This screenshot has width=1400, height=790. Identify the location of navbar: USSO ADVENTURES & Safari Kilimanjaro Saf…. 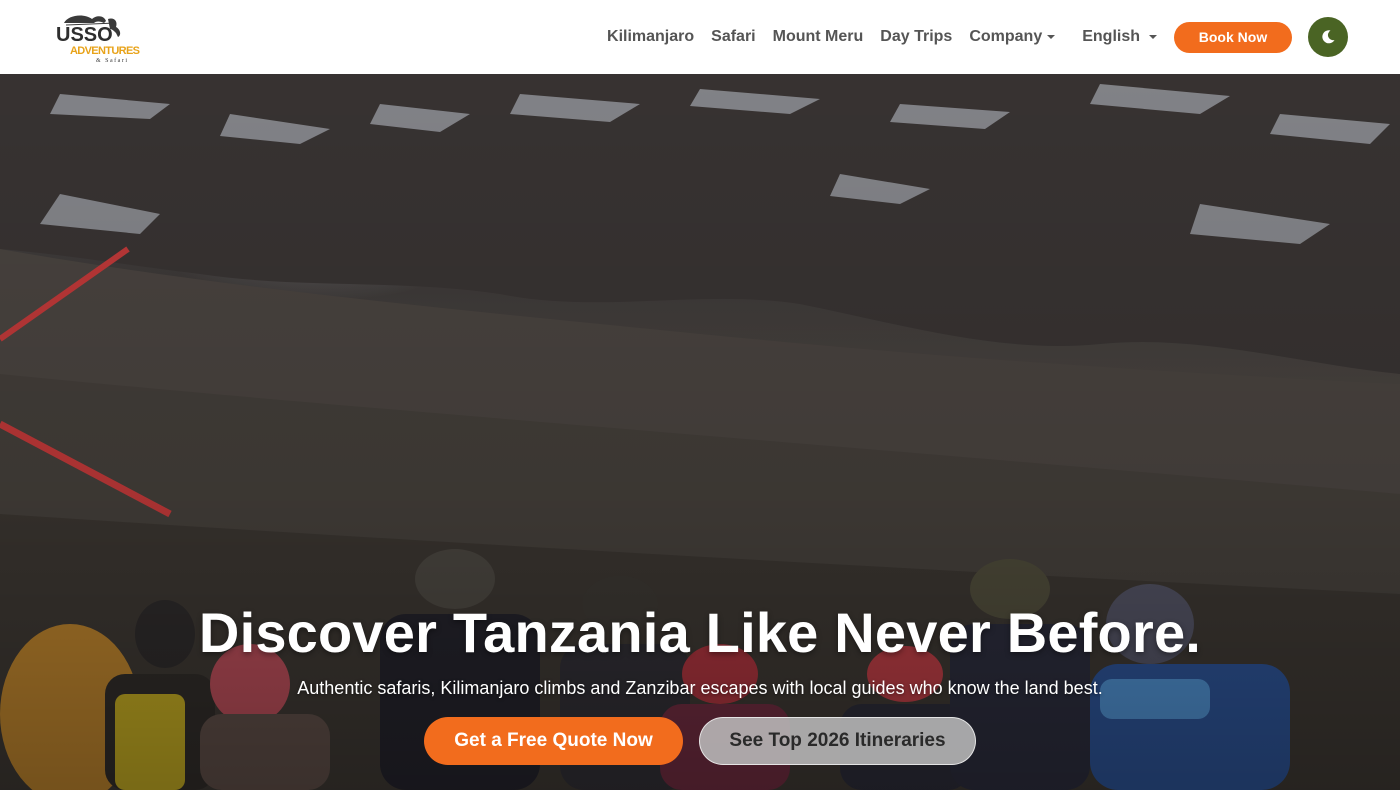
(700, 37).